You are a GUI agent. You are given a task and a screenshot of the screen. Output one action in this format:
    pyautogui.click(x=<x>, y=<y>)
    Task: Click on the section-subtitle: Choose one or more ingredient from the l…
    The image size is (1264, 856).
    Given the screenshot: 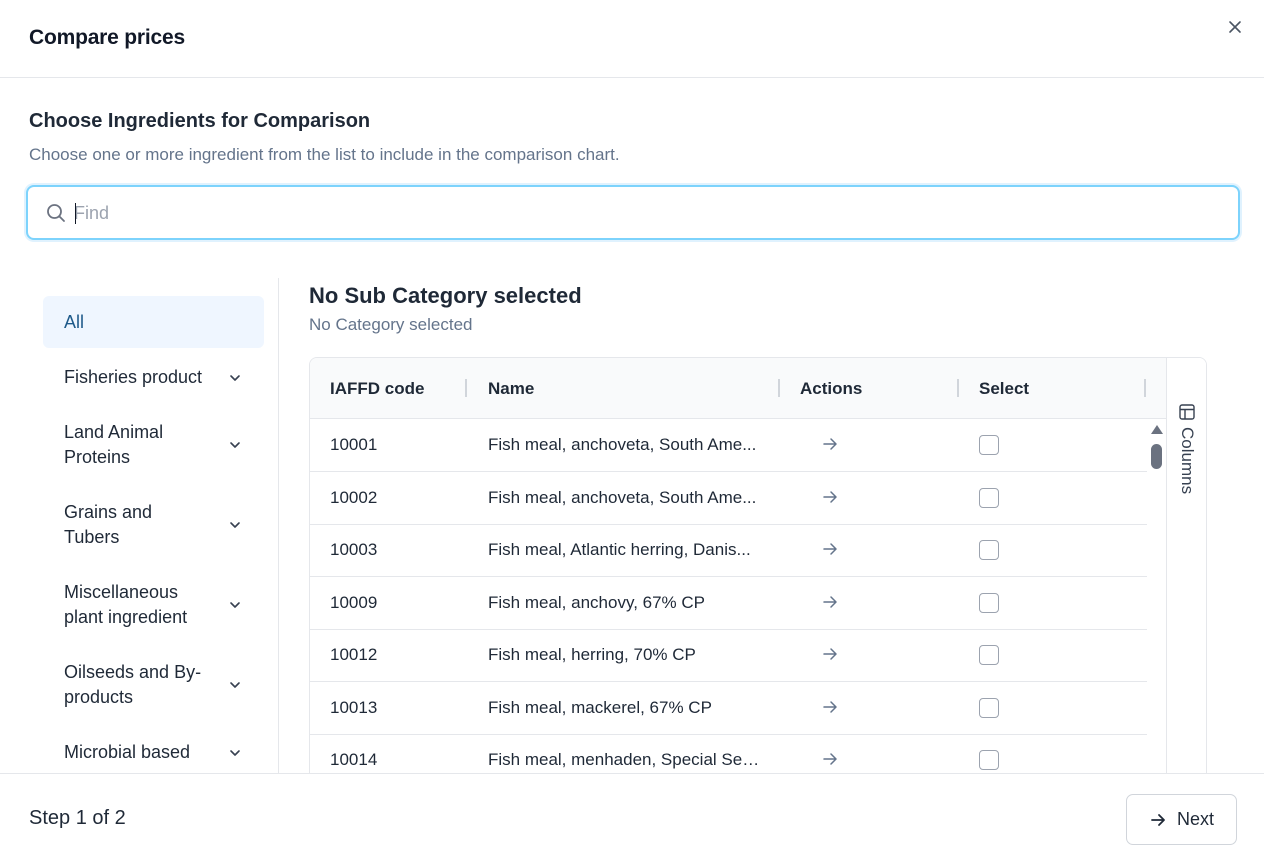 What is the action you would take?
    pyautogui.click(x=324, y=154)
    